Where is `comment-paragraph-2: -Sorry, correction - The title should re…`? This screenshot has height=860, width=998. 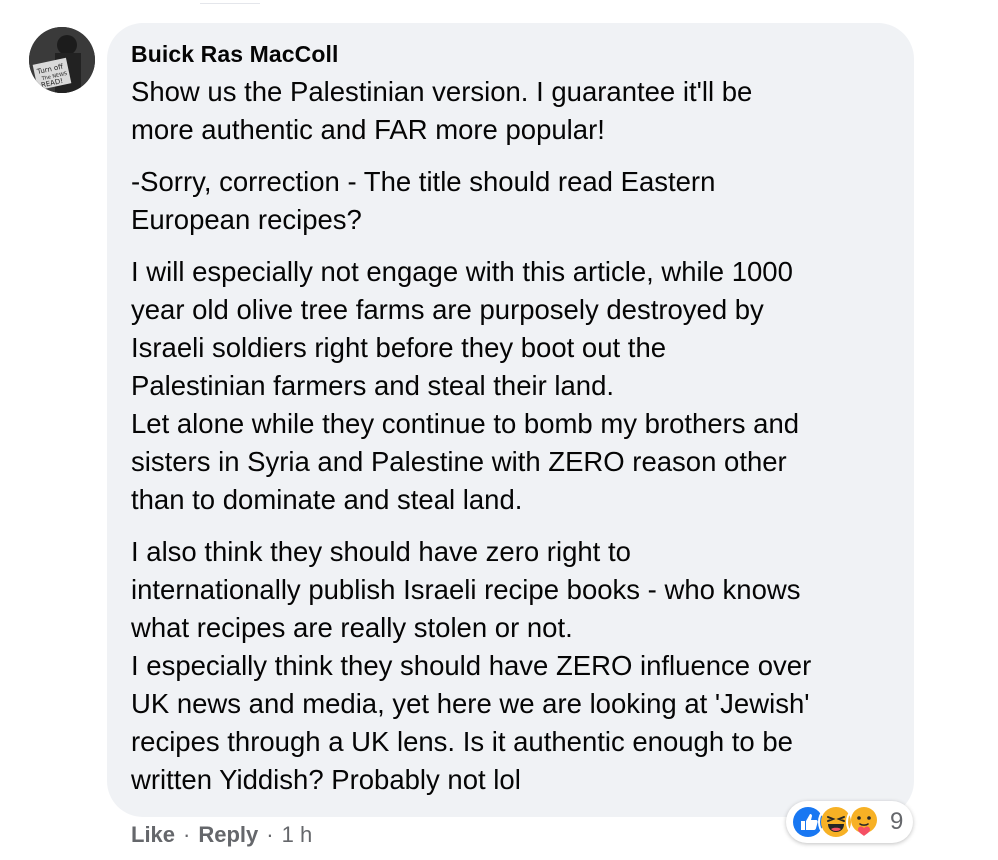 comment-paragraph-2: -Sorry, correction - The title should re… is located at coordinates (512, 201).